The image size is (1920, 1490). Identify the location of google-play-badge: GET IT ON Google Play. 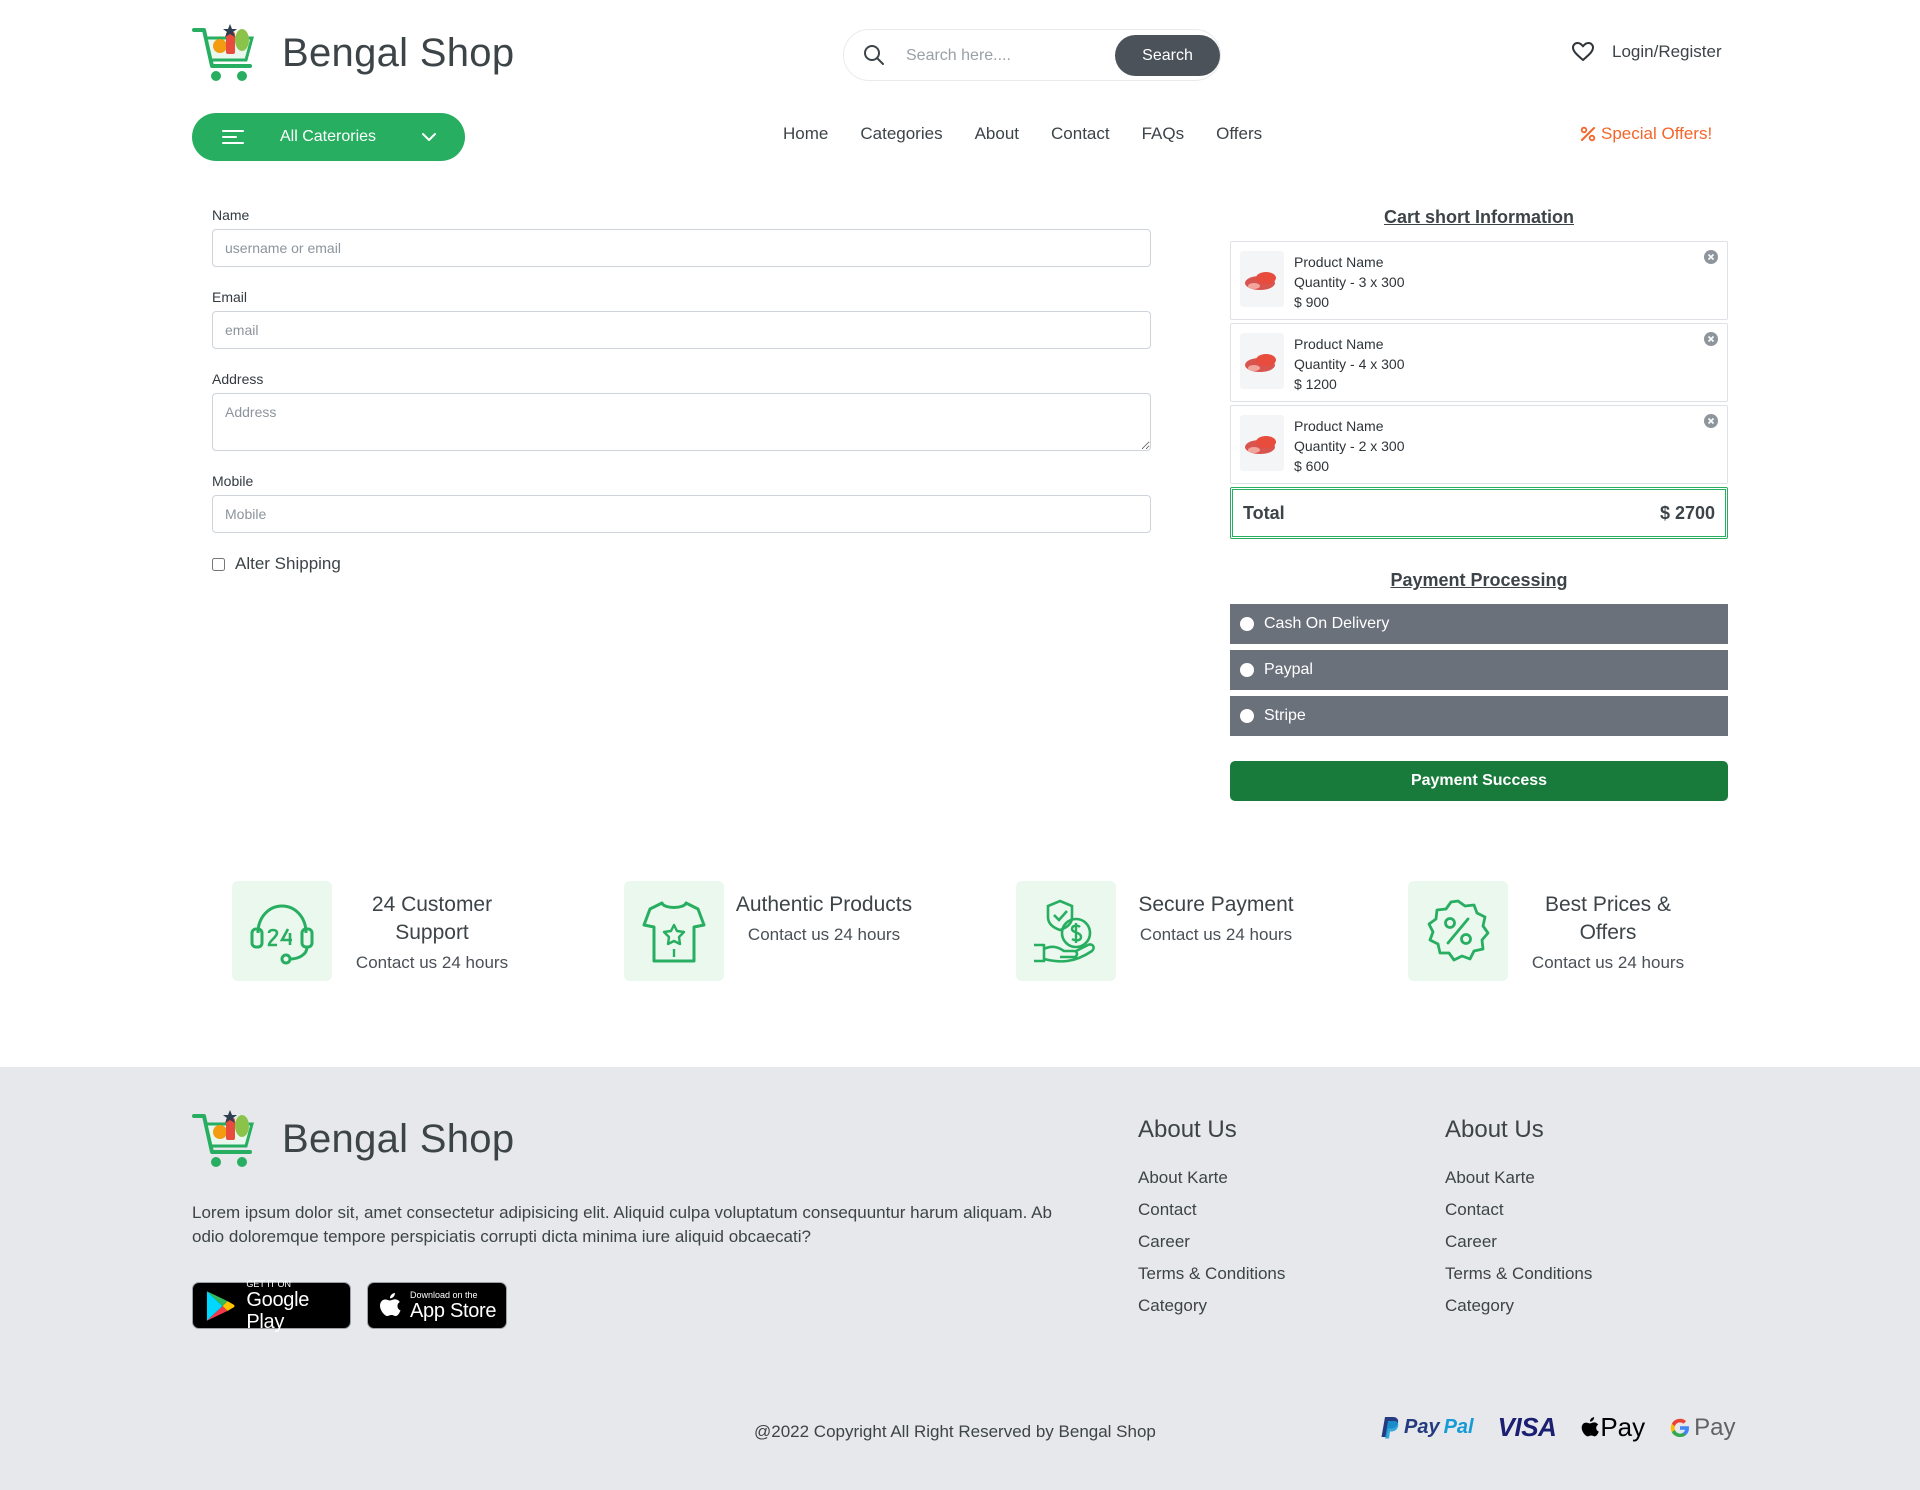
(271, 1306).